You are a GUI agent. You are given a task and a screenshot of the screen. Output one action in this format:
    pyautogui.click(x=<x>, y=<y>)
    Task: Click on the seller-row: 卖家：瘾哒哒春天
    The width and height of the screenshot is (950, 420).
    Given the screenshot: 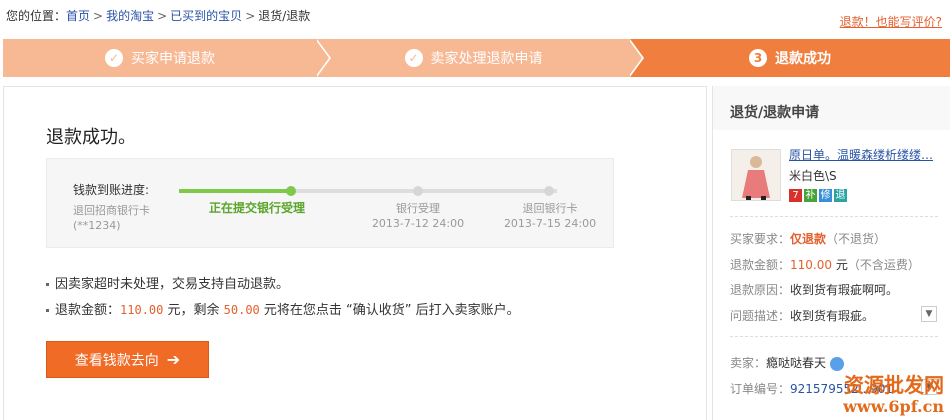 What is the action you would take?
    pyautogui.click(x=787, y=362)
    